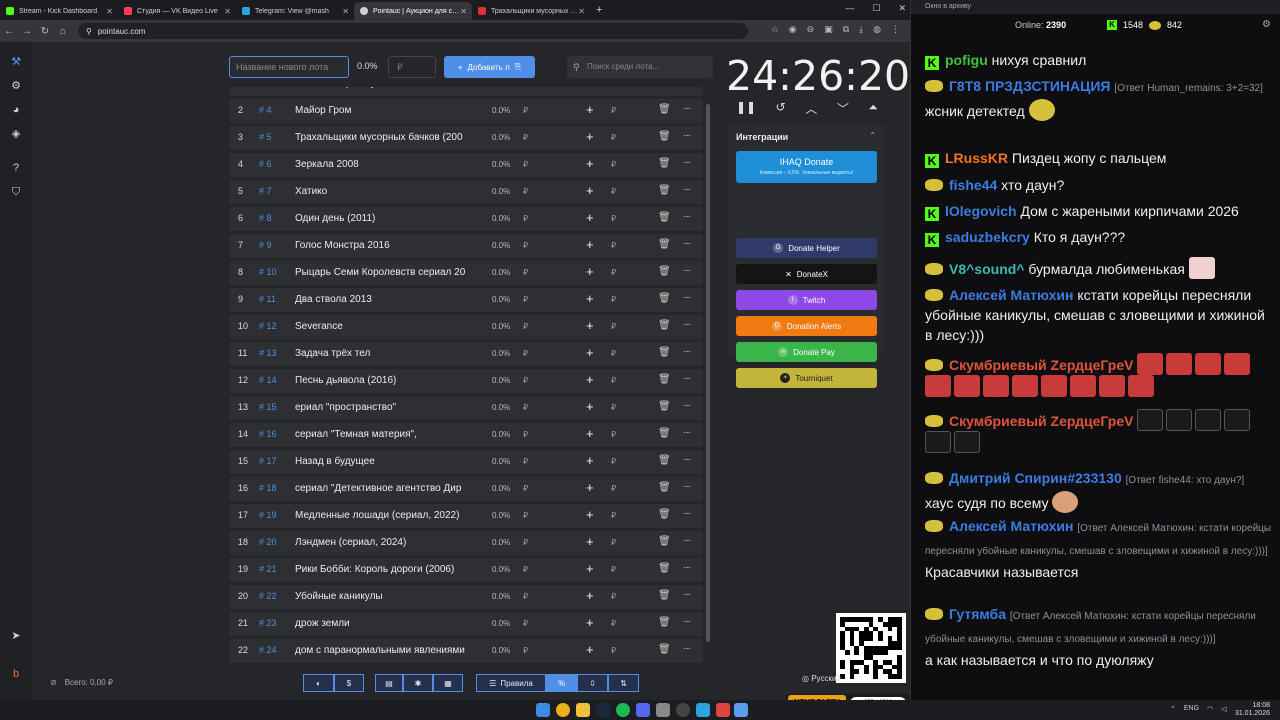 The image size is (1280, 720). Describe the element at coordinates (873, 108) in the screenshot. I see `double-up-icon: ⏶` at that location.